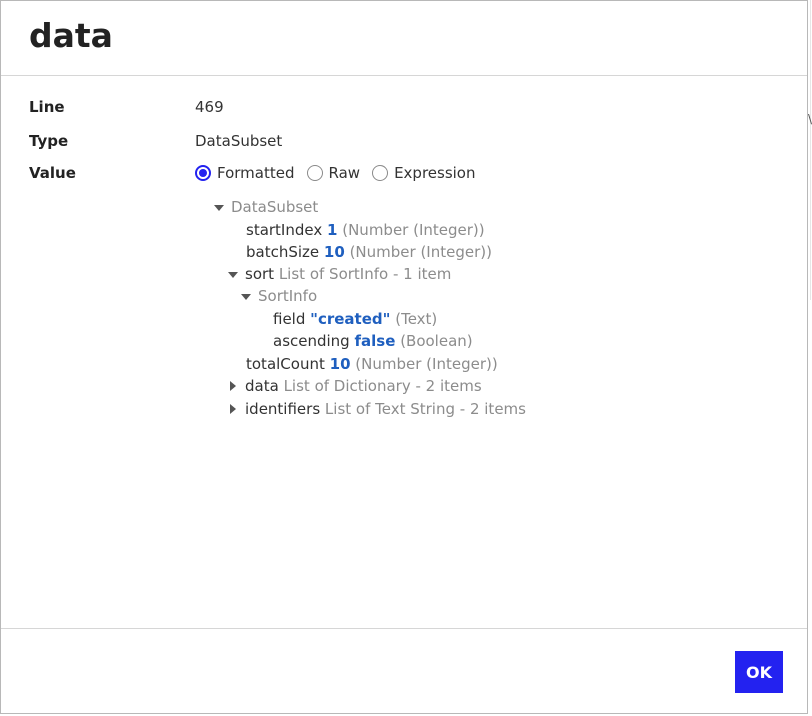 The height and width of the screenshot is (716, 812). I want to click on type-label: Type, so click(49, 141).